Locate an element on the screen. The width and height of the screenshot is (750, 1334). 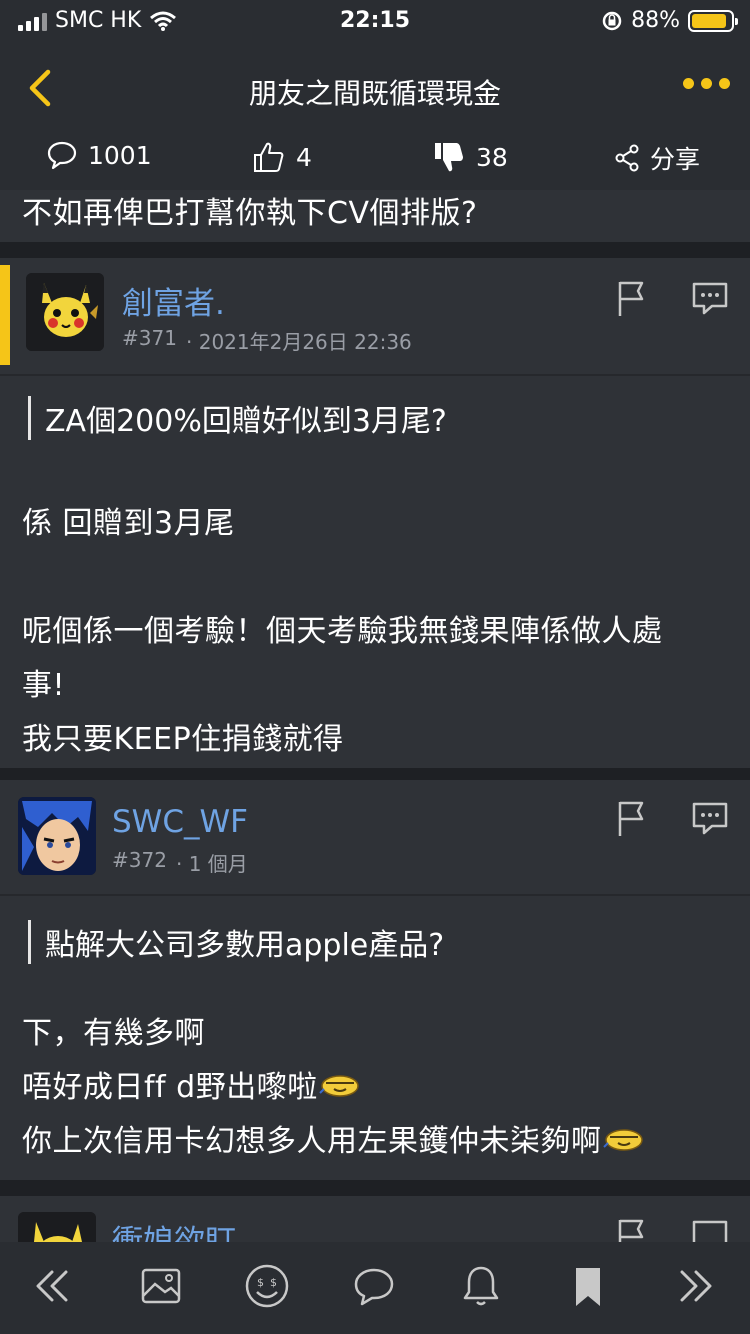
post-body-line: 你上次信用卡幻想多人用左果鑊仲未柒夠啊 is located at coordinates (334, 1138).